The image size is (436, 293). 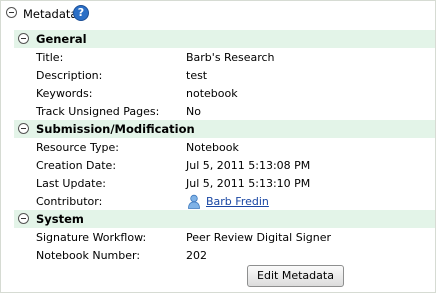 I want to click on track-unsigned-label: Track Unsigned Pages:, so click(x=98, y=111).